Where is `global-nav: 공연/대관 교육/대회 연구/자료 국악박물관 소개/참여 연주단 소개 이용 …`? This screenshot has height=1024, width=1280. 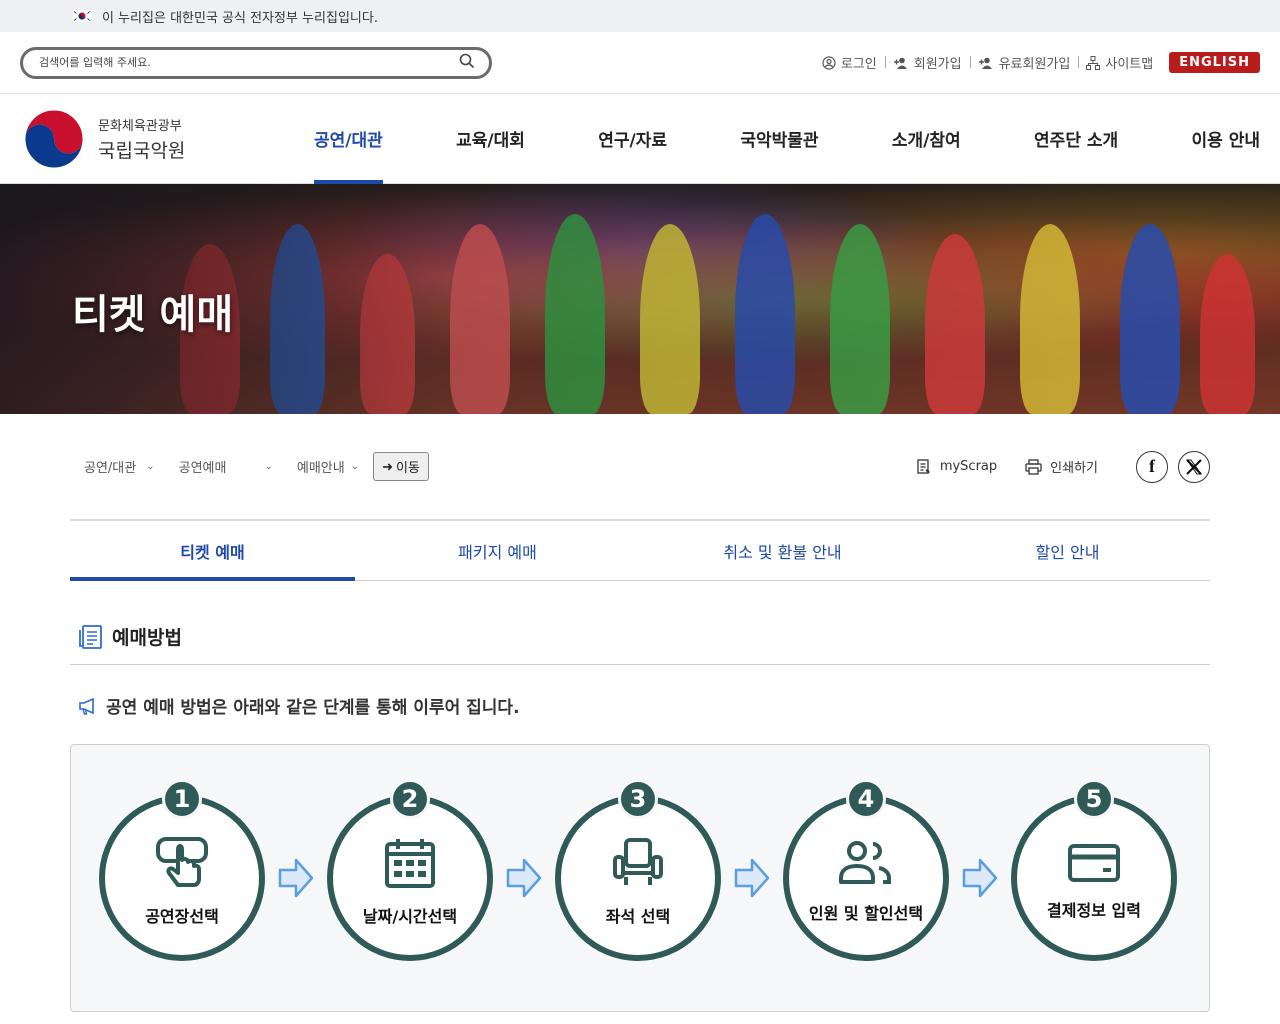 global-nav: 공연/대관 교육/대회 연구/자료 국악박물관 소개/참여 연주단 소개 이용 … is located at coordinates (797, 139).